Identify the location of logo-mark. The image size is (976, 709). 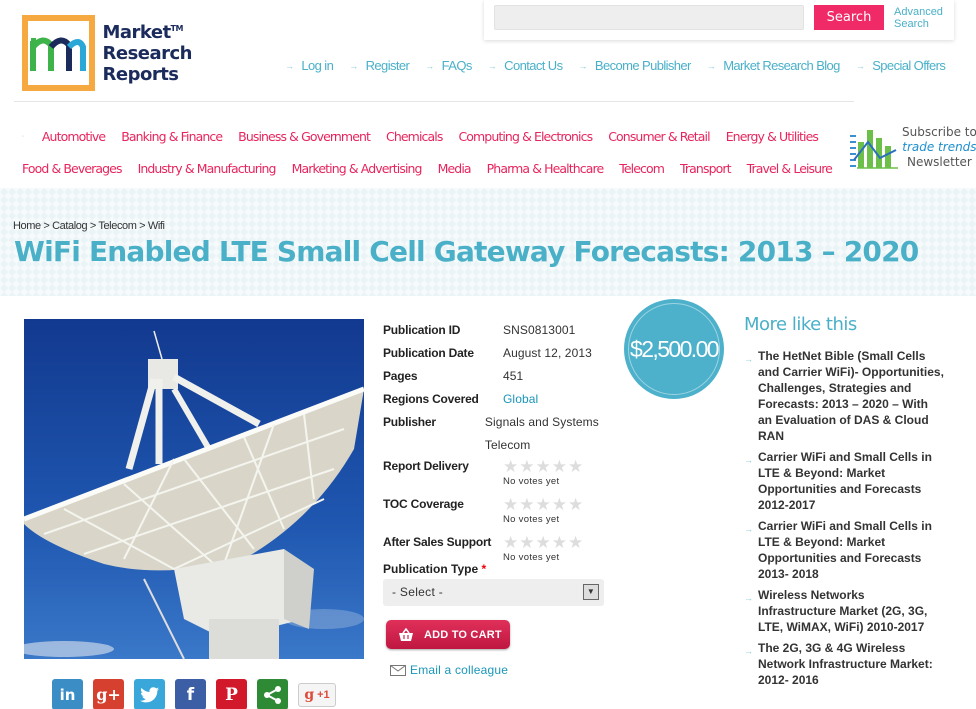
(58, 53).